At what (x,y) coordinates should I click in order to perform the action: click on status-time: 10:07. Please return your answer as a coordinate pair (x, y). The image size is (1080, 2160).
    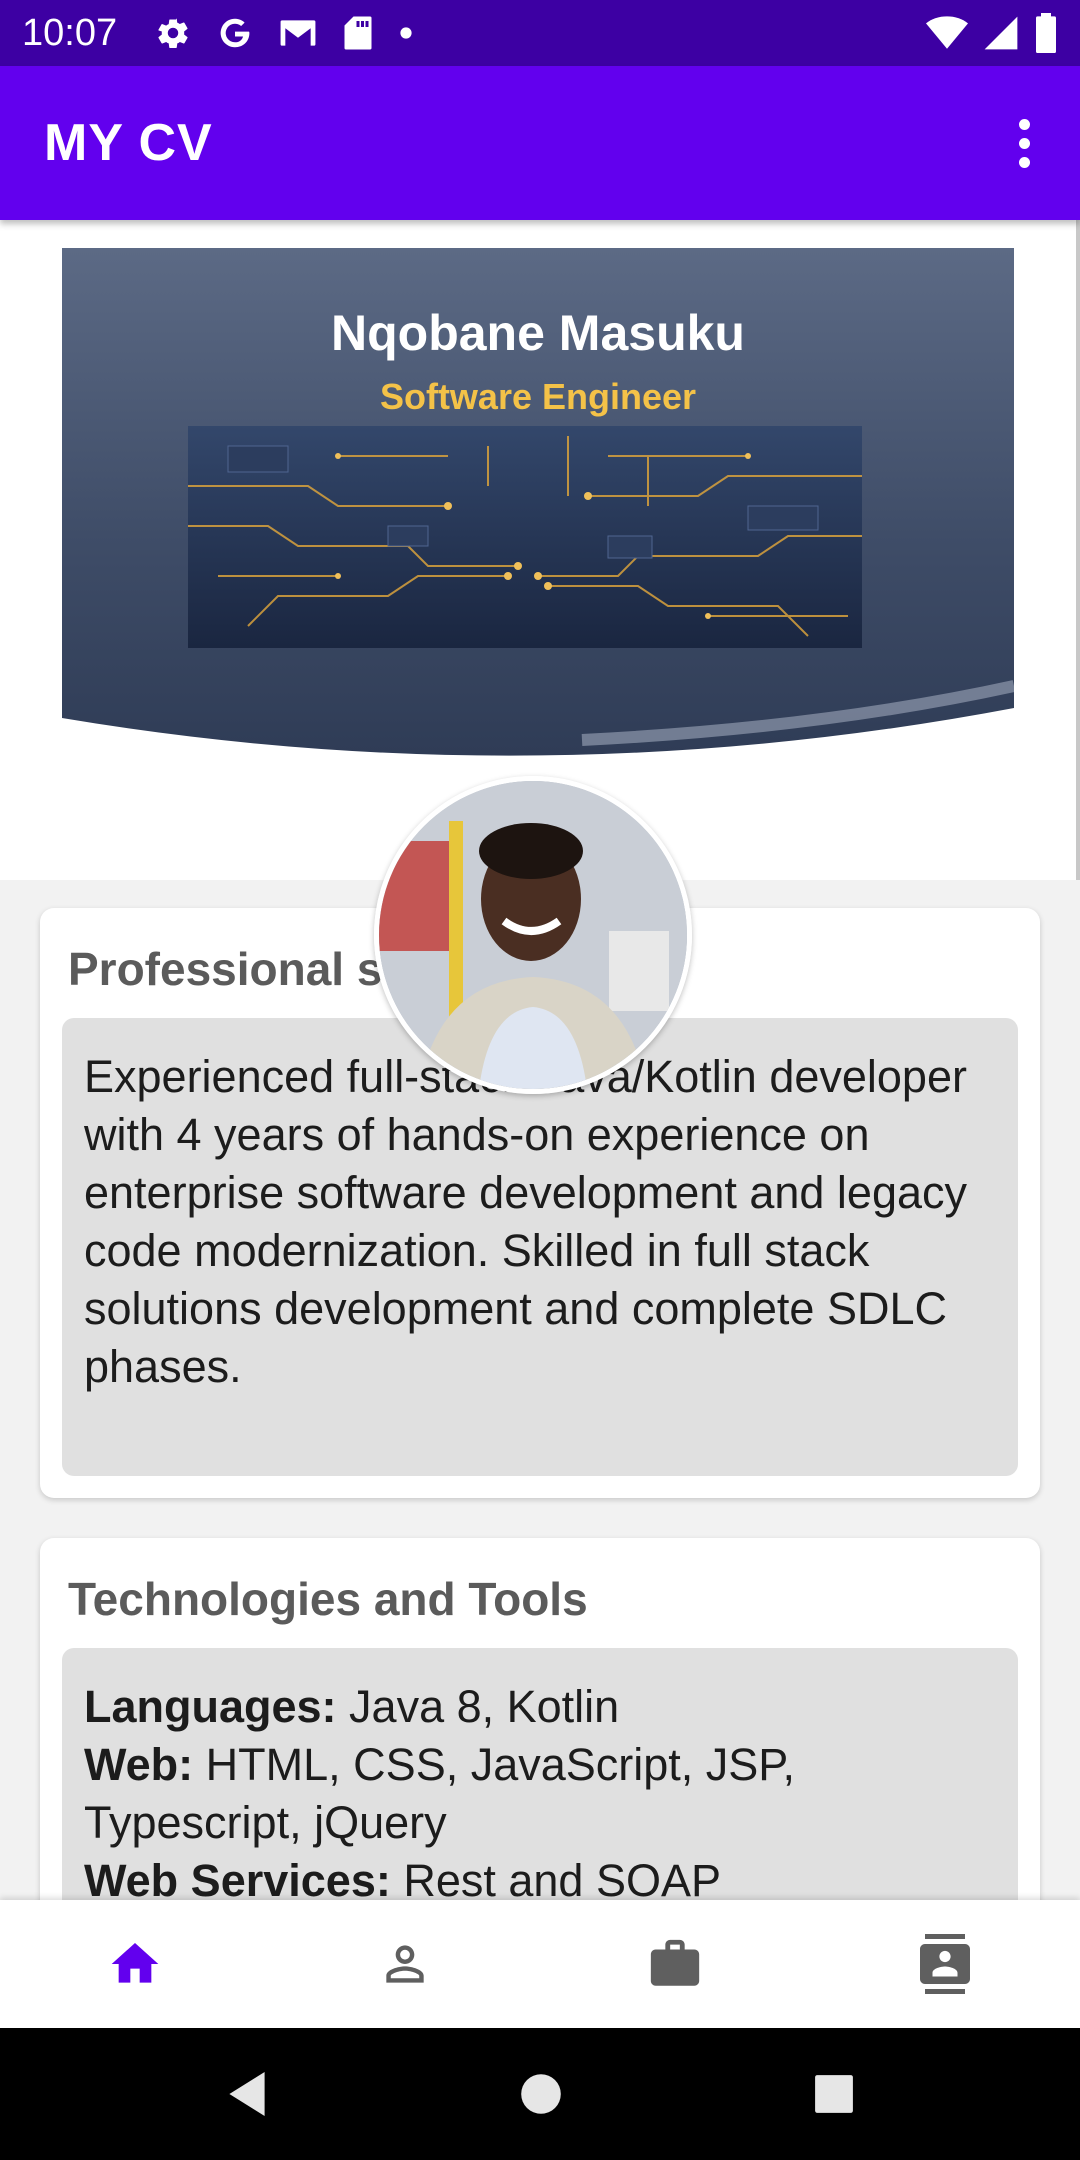
    Looking at the image, I should click on (70, 32).